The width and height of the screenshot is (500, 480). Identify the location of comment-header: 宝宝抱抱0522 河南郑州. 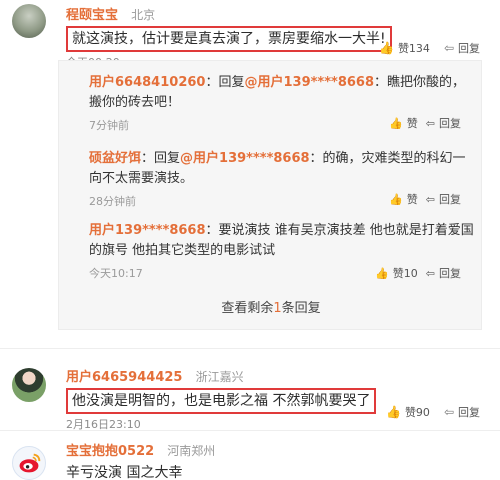
(276, 449).